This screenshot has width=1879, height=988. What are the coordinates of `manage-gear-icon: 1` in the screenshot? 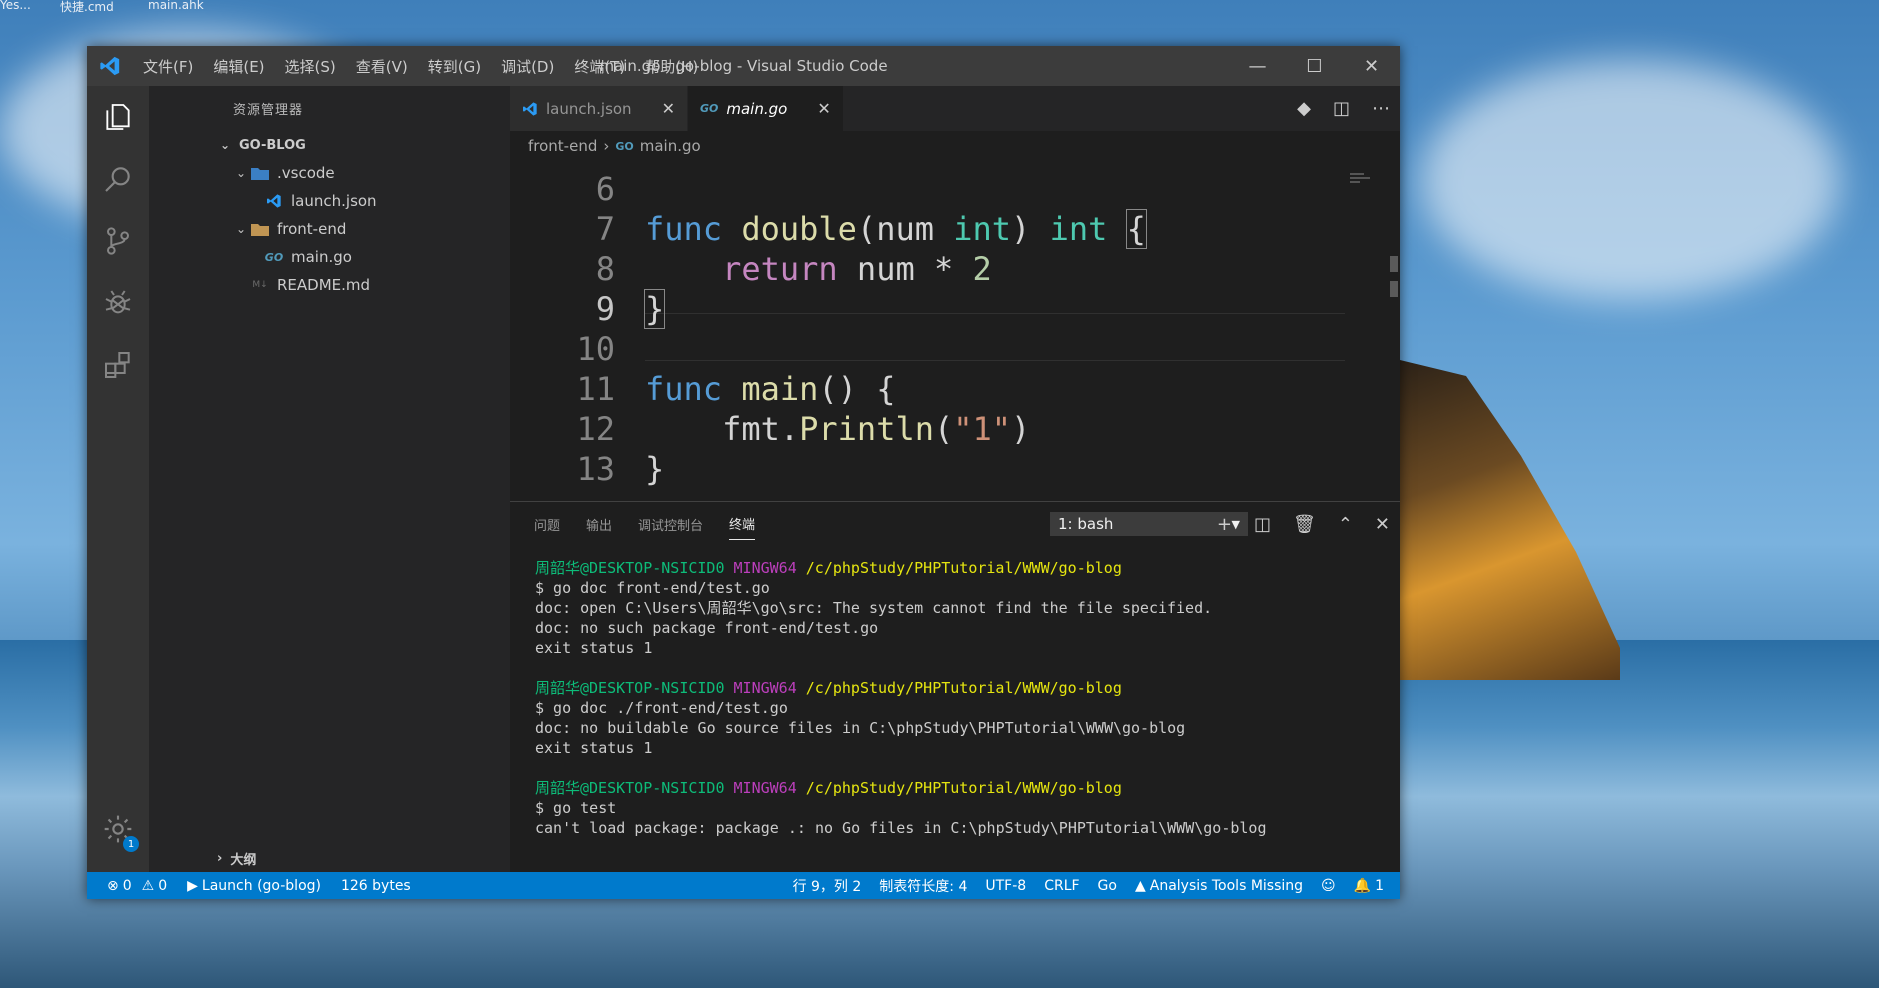 It's located at (118, 829).